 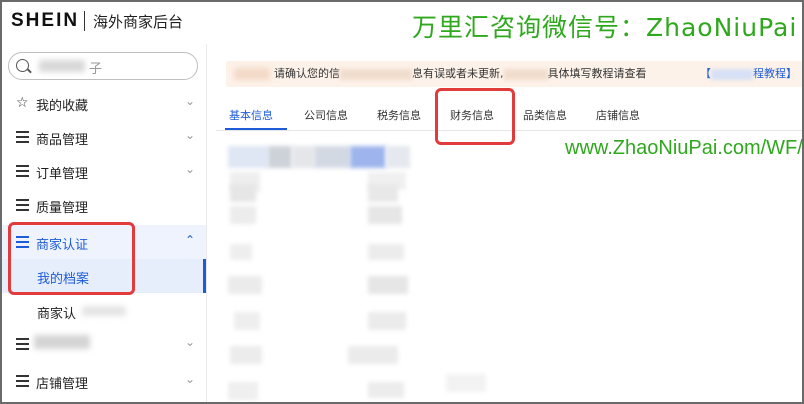 I want to click on shein-logo: SHEIN, so click(x=45, y=21).